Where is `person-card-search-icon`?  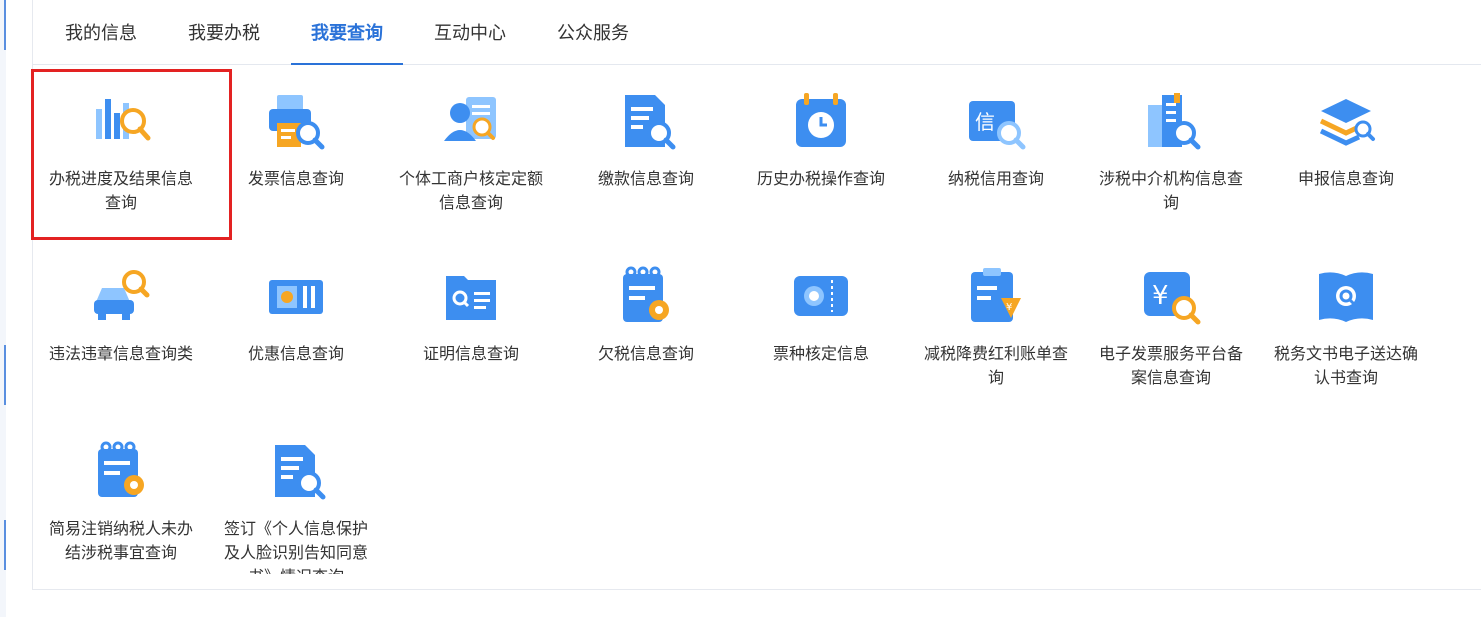
person-card-search-icon is located at coordinates (470, 119).